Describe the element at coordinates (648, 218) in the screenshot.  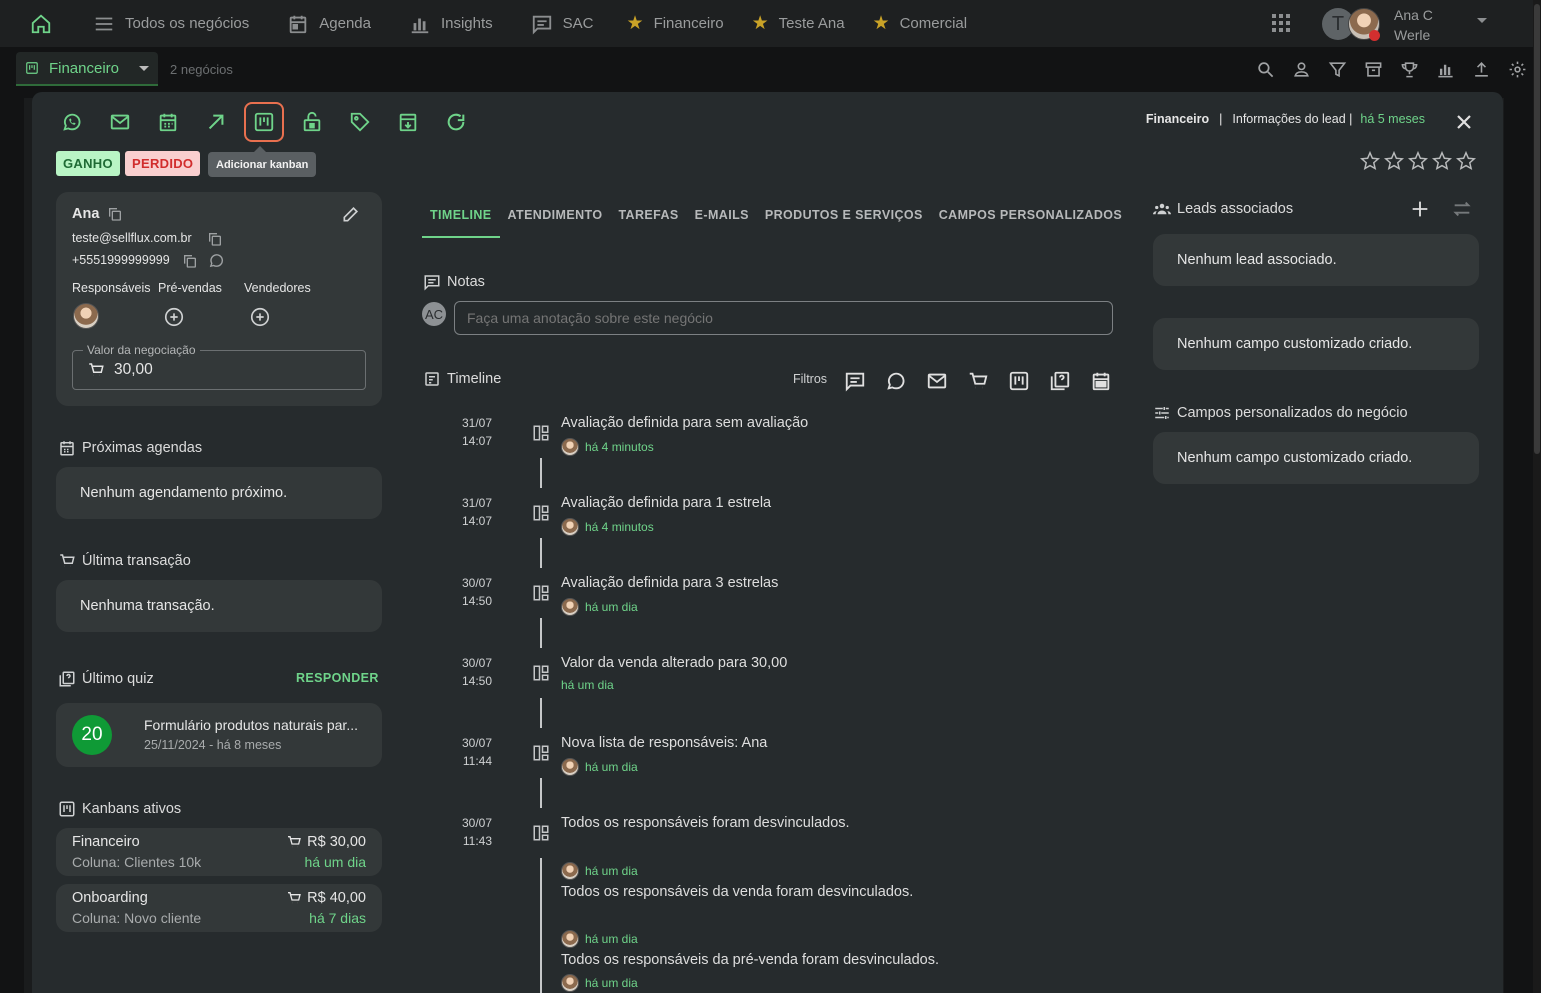
I see `tab-tarefas: TAREFAS` at that location.